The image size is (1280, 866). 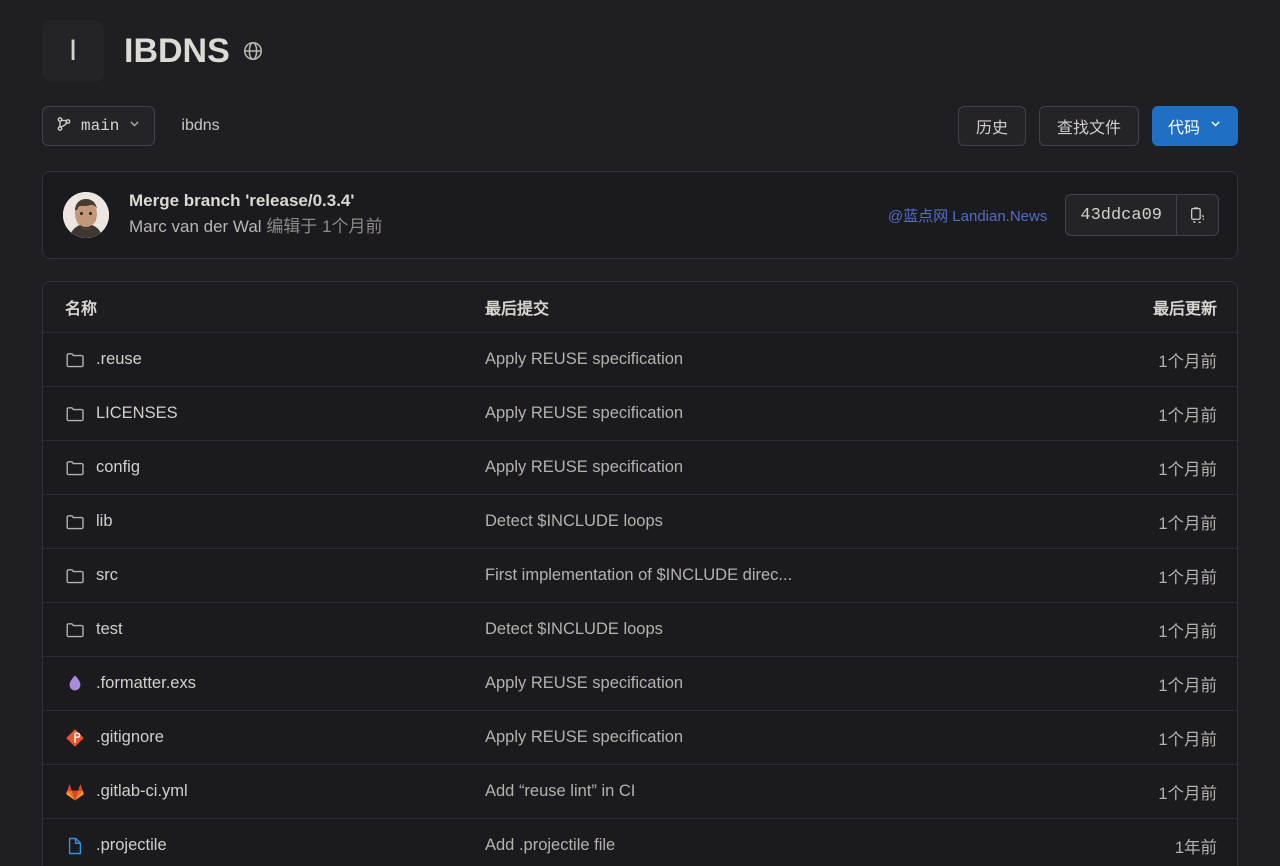 I want to click on file-name: .projectile, so click(x=131, y=845).